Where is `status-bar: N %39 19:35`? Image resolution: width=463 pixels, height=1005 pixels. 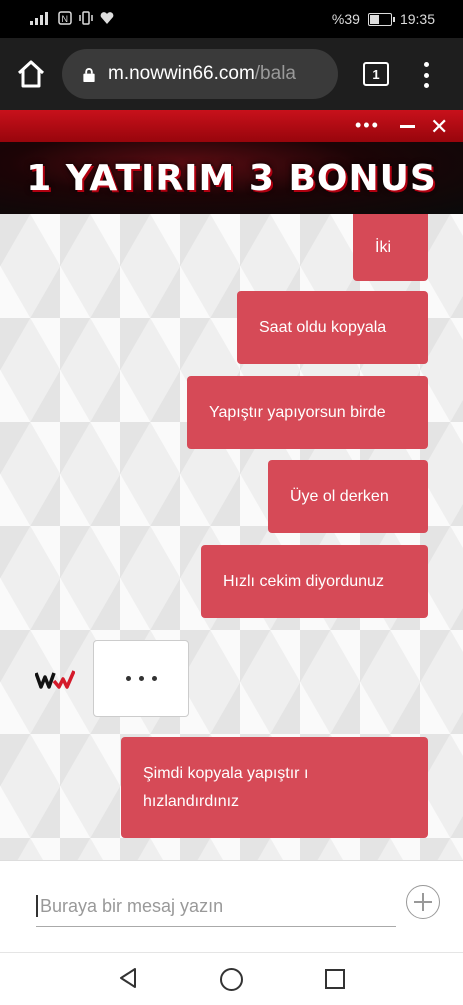
status-bar: N %39 19:35 is located at coordinates (231, 19).